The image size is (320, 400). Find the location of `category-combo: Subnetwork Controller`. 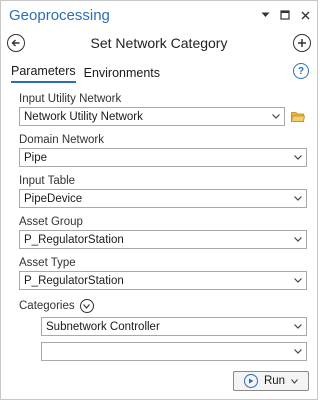

category-combo: Subnetwork Controller is located at coordinates (174, 326).